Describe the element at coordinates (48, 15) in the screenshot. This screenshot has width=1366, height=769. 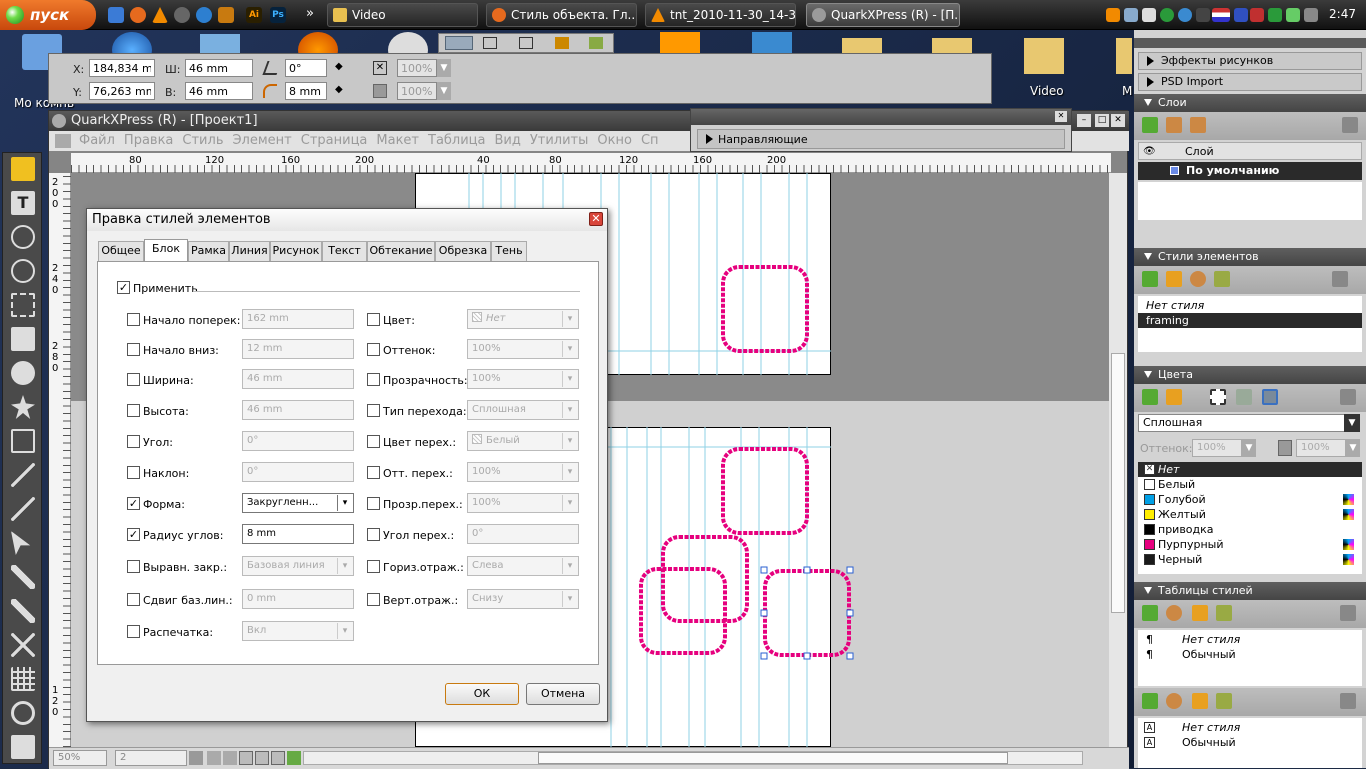
I see `start-button: пуск` at that location.